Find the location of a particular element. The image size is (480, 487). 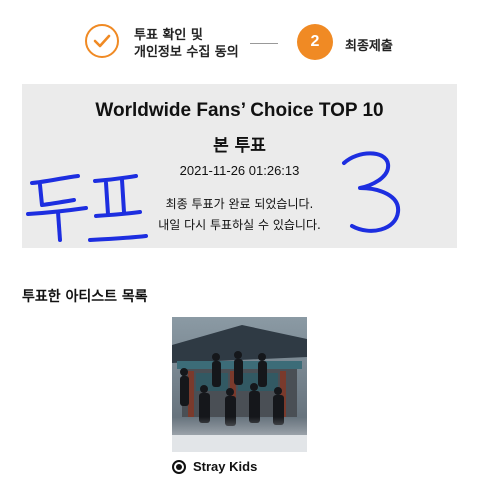

result-message-line2: 내일 다시 투표하실 수 있습니다. is located at coordinates (239, 225).